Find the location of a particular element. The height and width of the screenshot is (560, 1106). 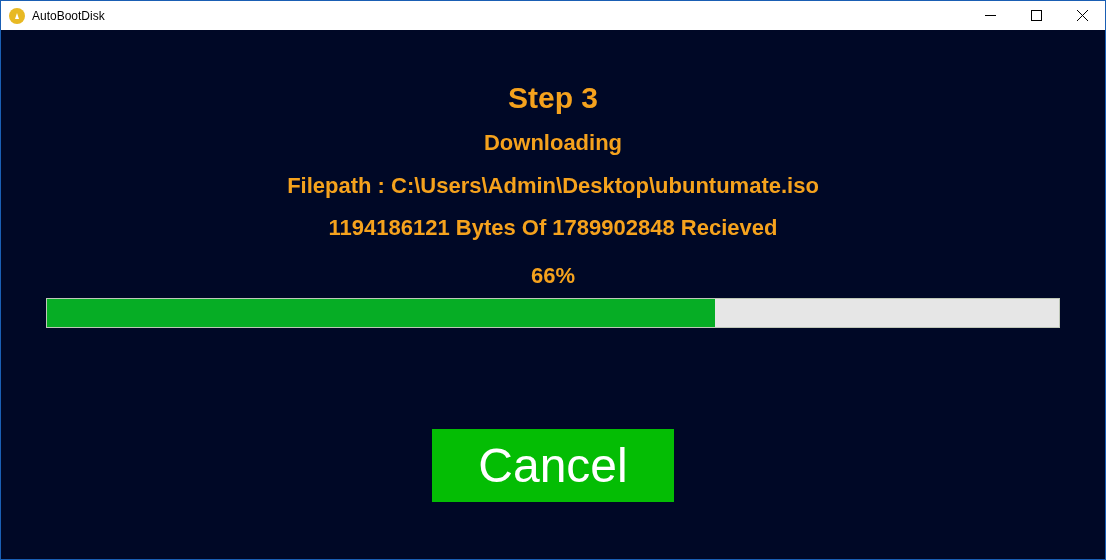

window-title: AutoBootDisk is located at coordinates (69, 15).